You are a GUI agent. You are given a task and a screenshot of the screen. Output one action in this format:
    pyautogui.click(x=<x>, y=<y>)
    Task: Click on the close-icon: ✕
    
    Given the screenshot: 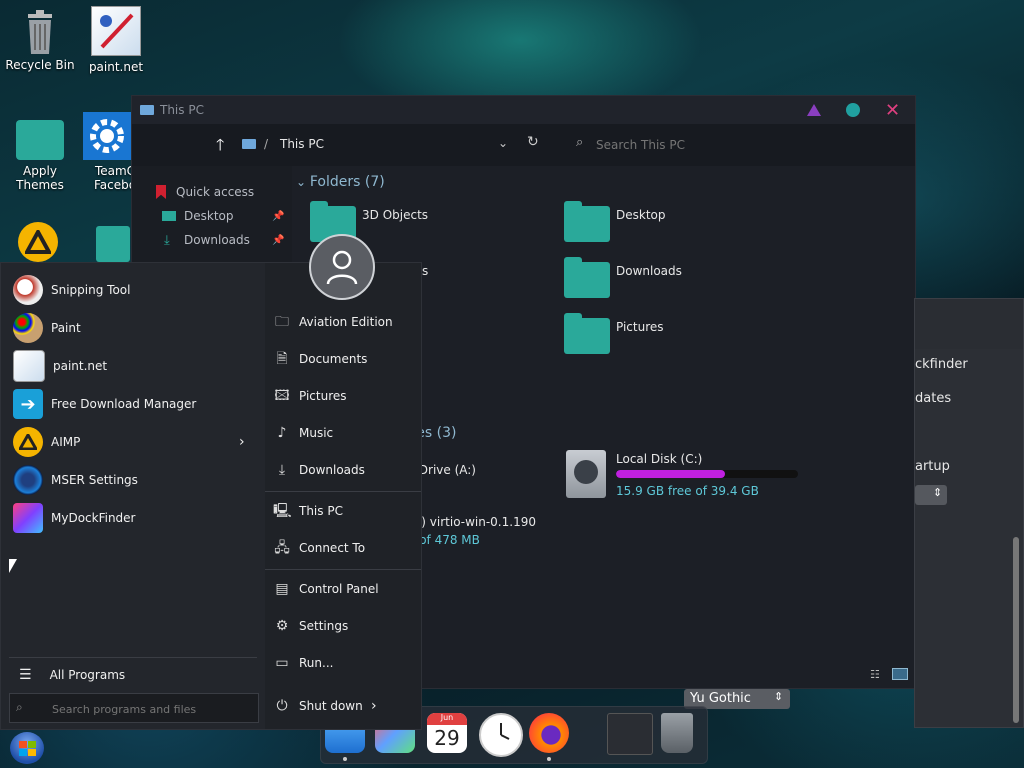 What is the action you would take?
    pyautogui.click(x=892, y=110)
    